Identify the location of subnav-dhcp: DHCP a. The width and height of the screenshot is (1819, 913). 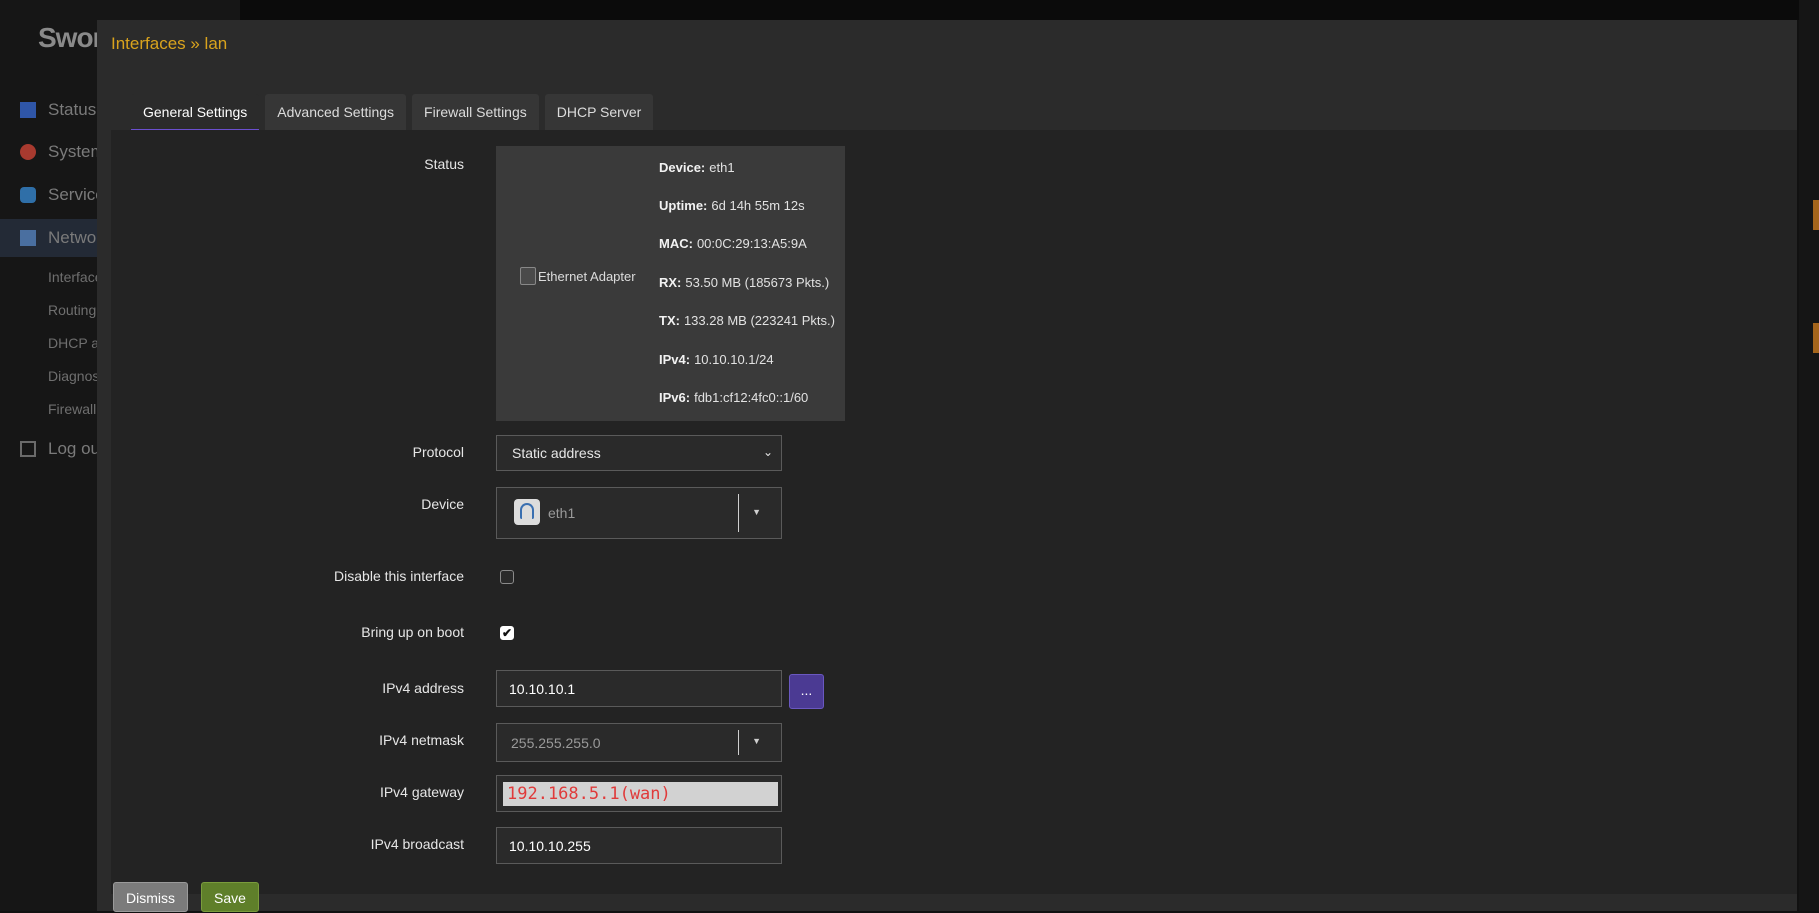
(73, 343).